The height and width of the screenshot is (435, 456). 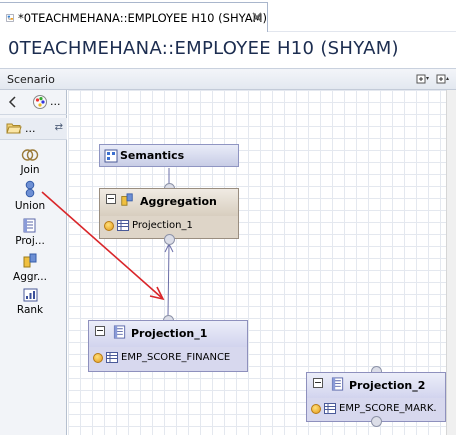 I want to click on node-header: Projection_2, so click(x=376, y=385).